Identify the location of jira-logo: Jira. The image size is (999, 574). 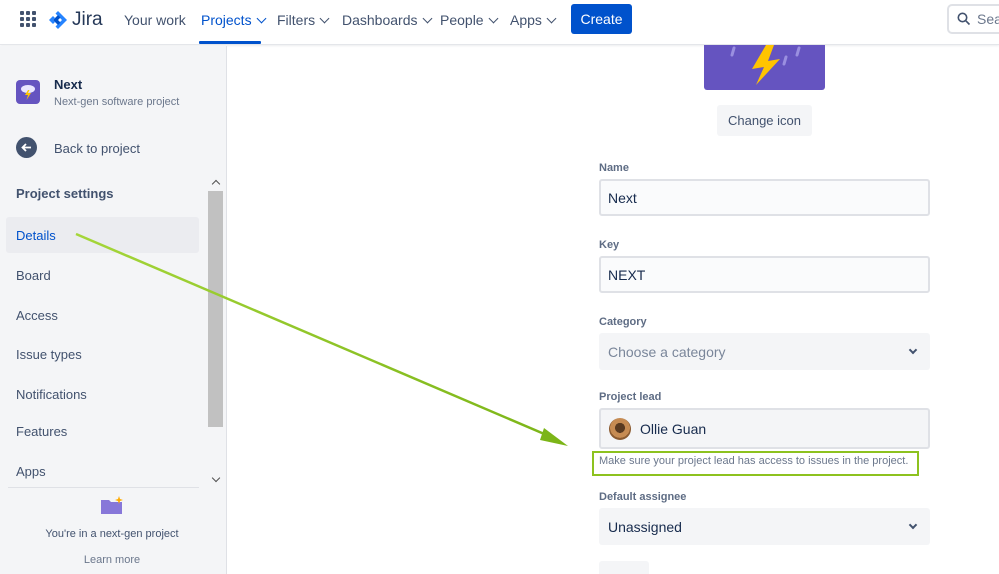
(75, 20).